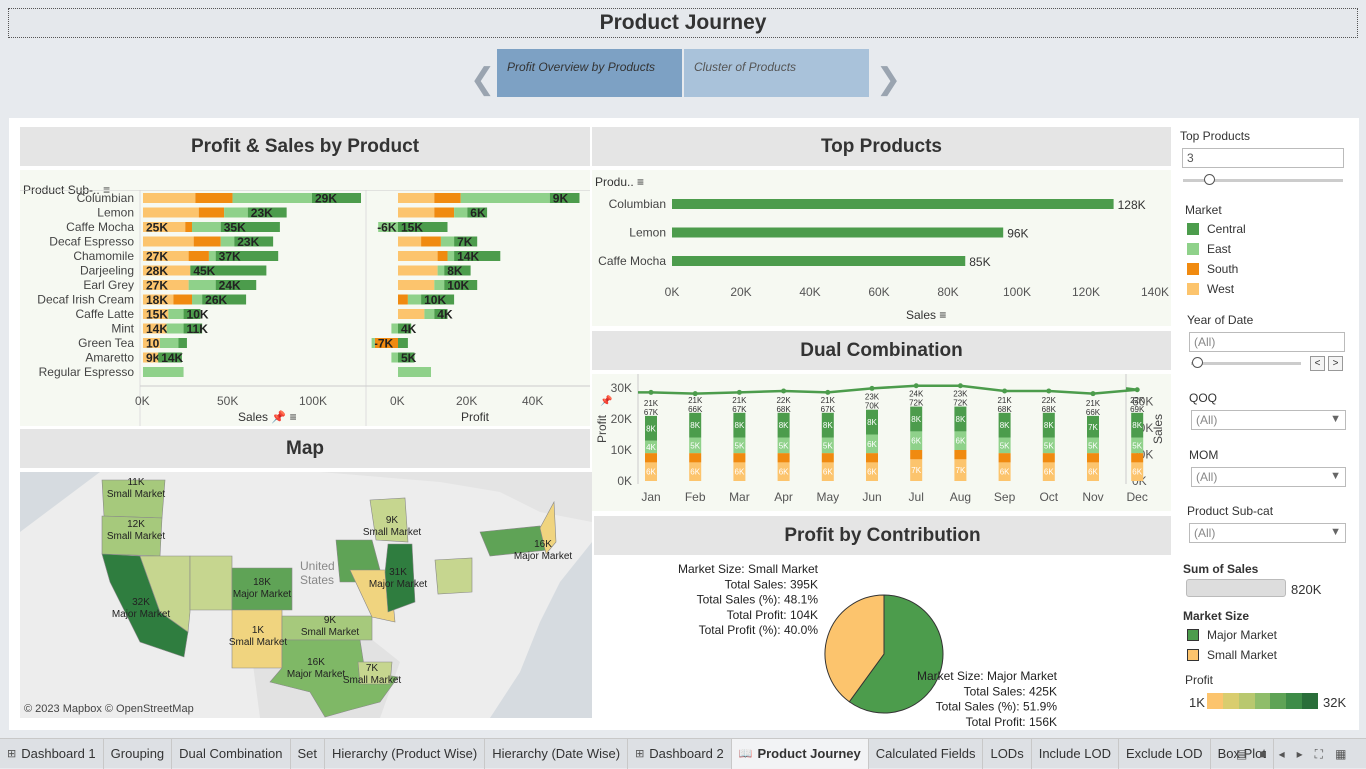  Describe the element at coordinates (926, 753) in the screenshot. I see `sheet-tab: Calculated Fields` at that location.